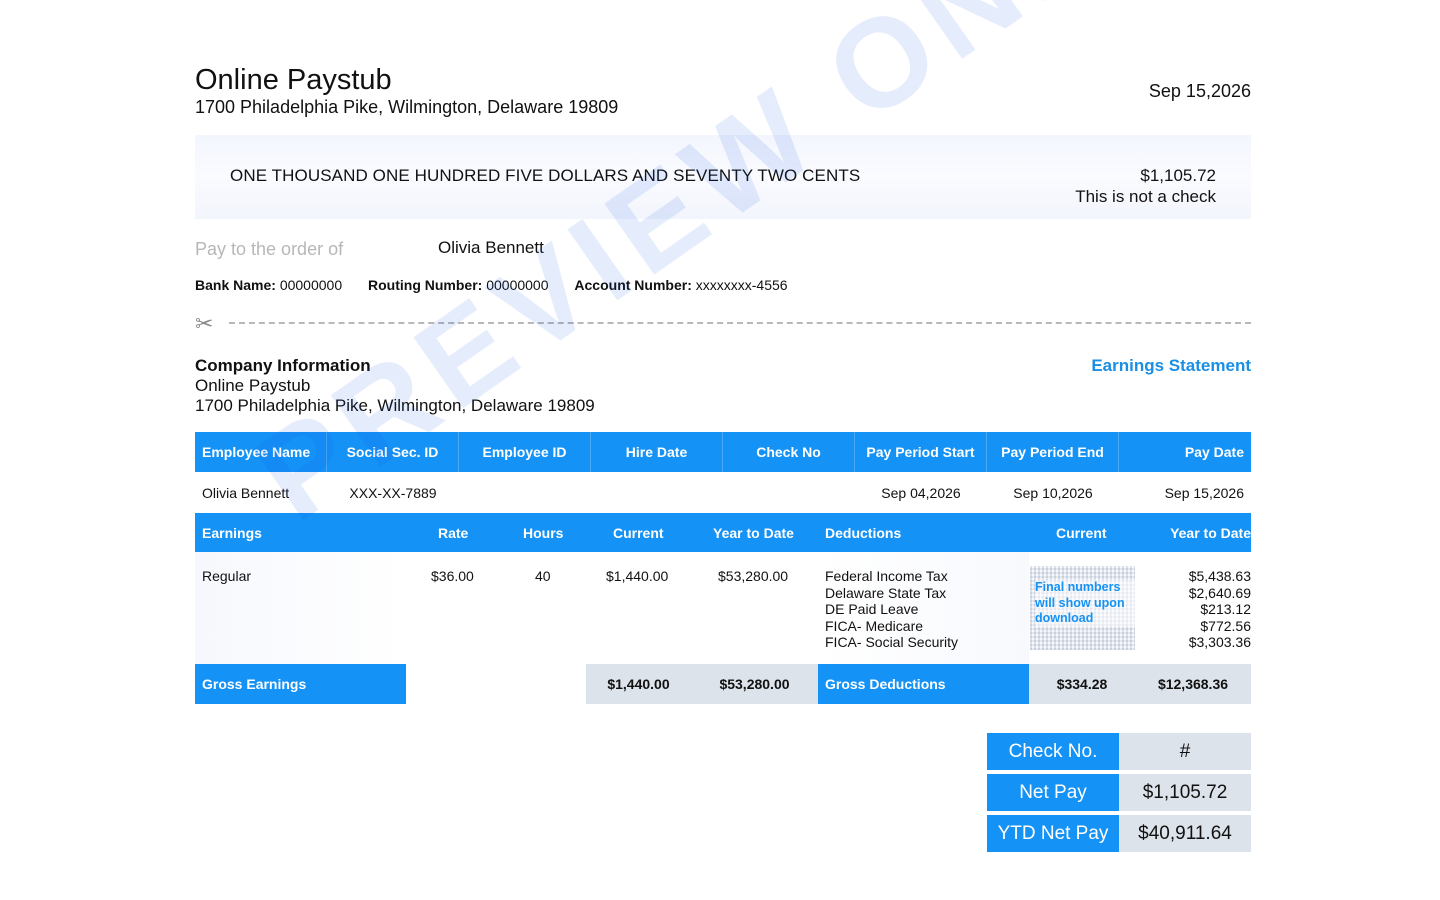 The height and width of the screenshot is (900, 1440). I want to click on gross-deductions-label: Gross Deductions, so click(923, 684).